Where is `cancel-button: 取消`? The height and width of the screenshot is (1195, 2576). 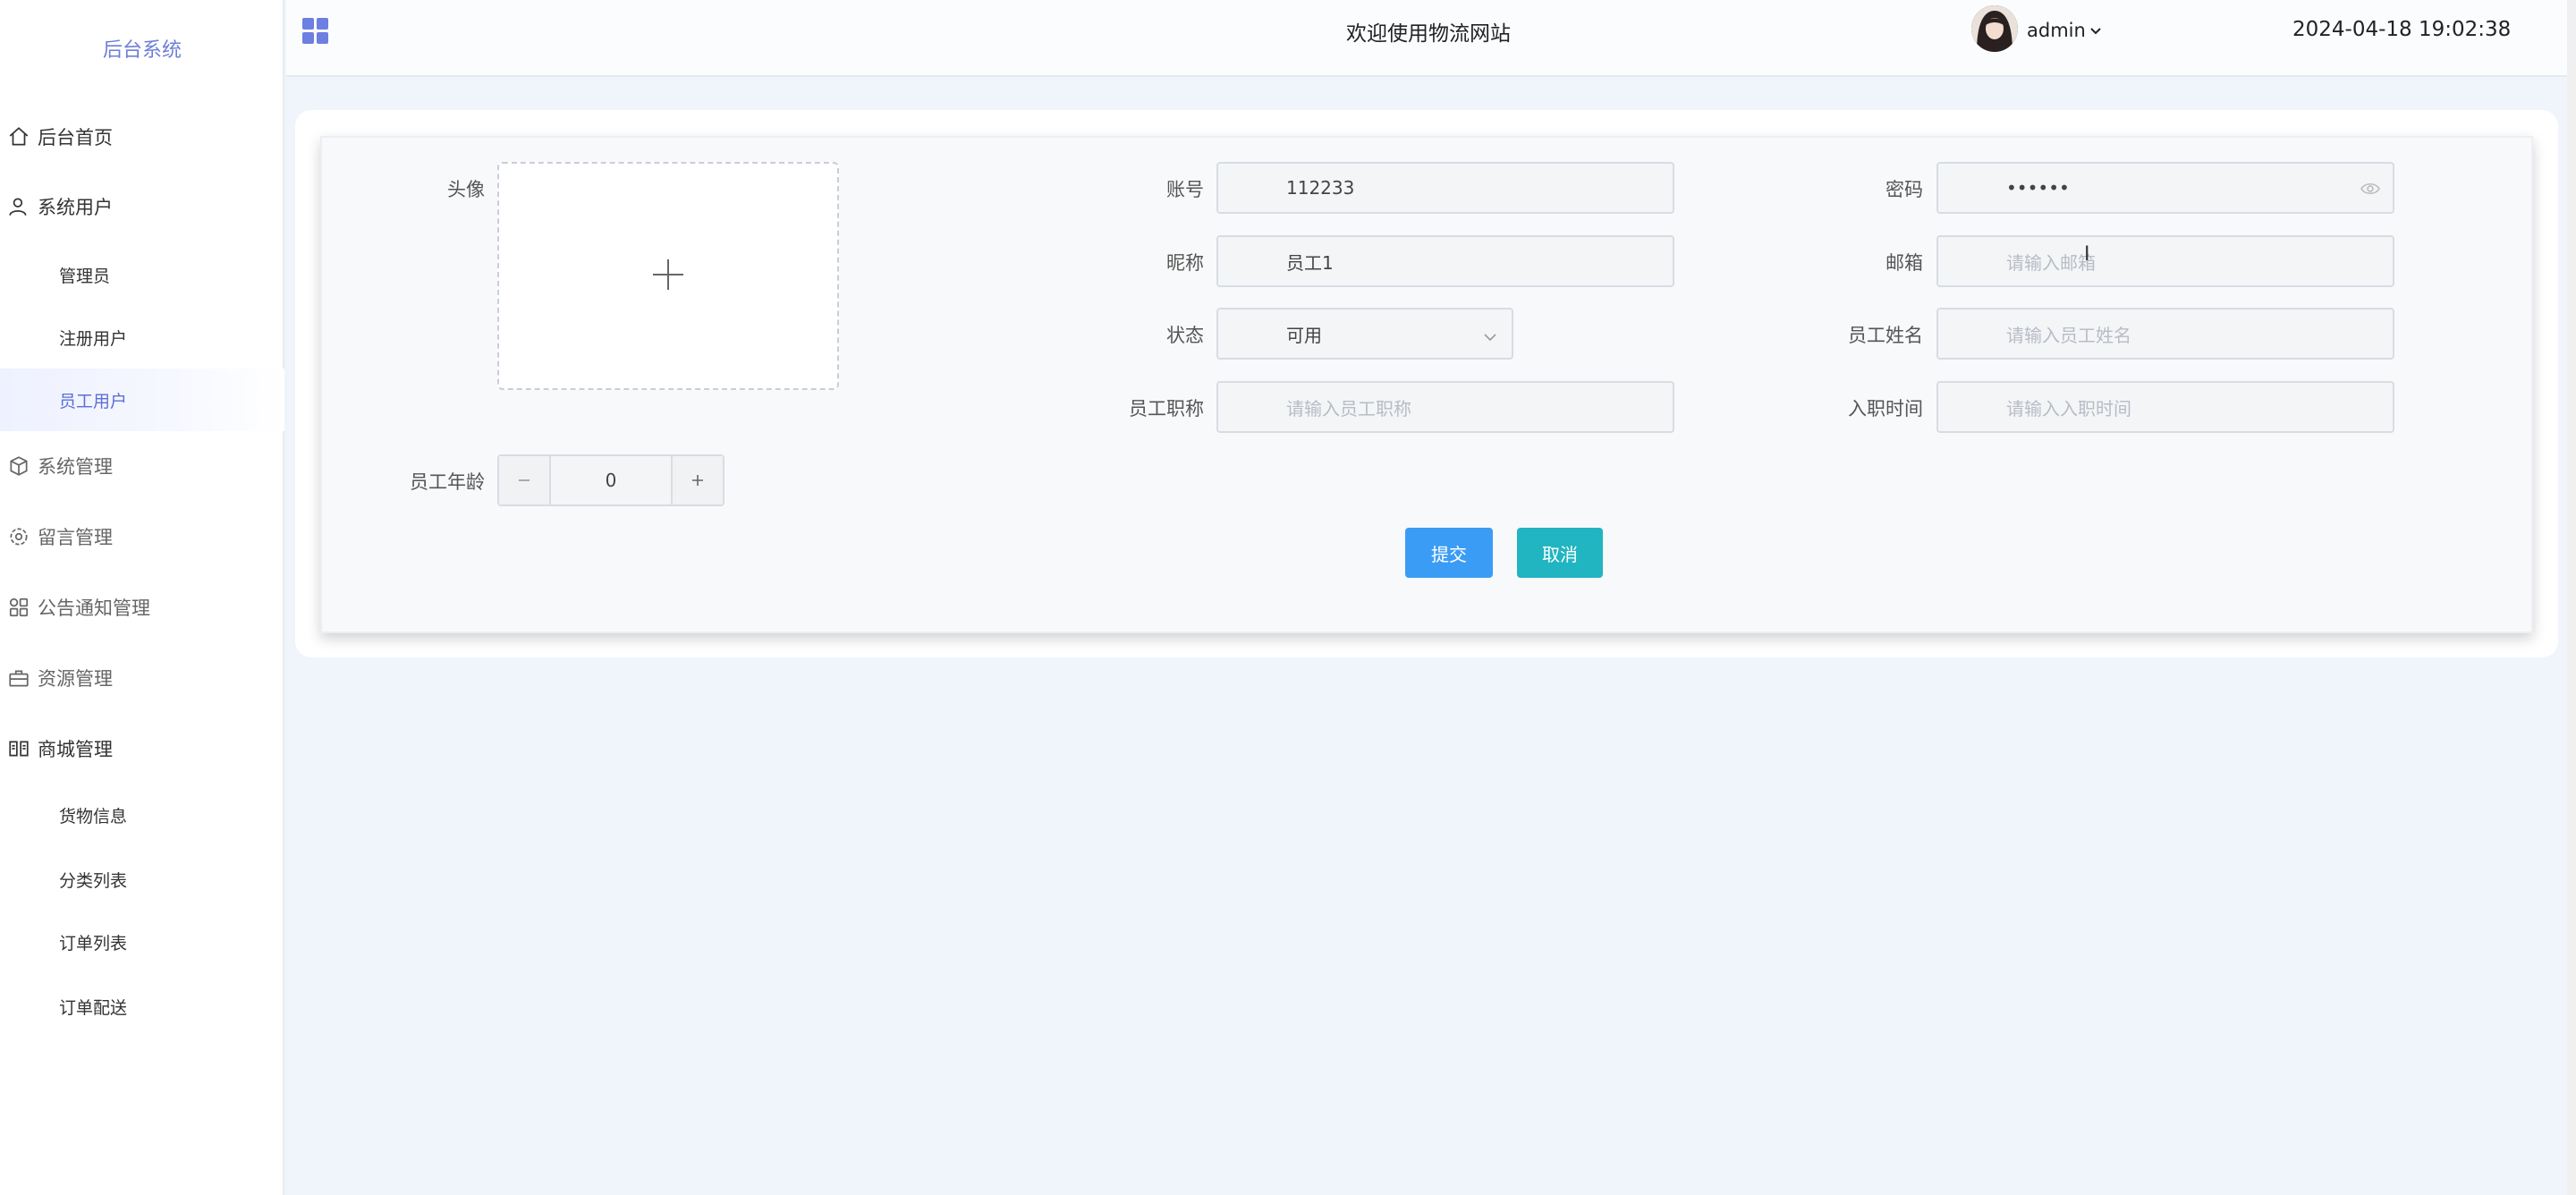
cancel-button: 取消 is located at coordinates (1560, 553).